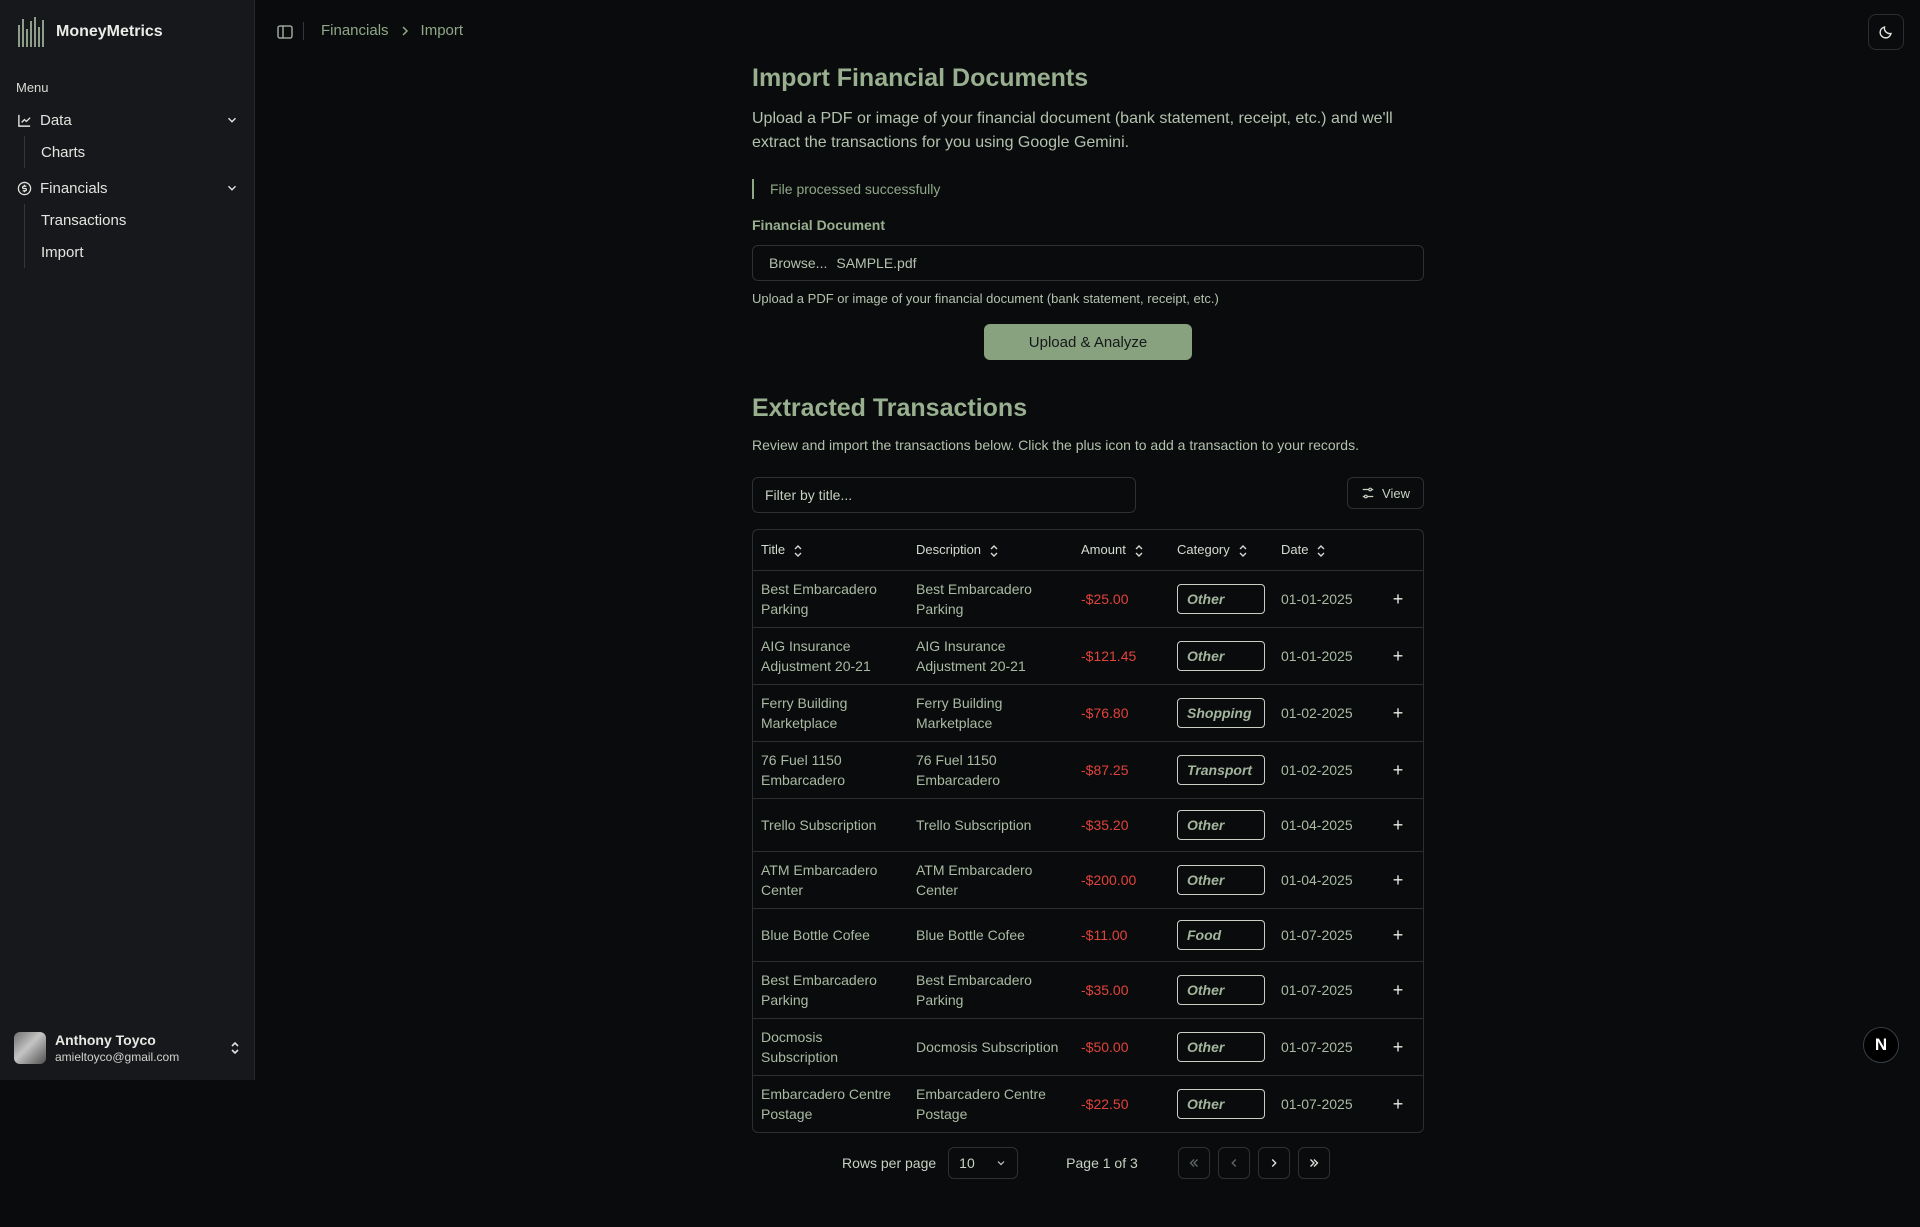 This screenshot has width=1920, height=1227. I want to click on column-header-date: Date, so click(1323, 550).